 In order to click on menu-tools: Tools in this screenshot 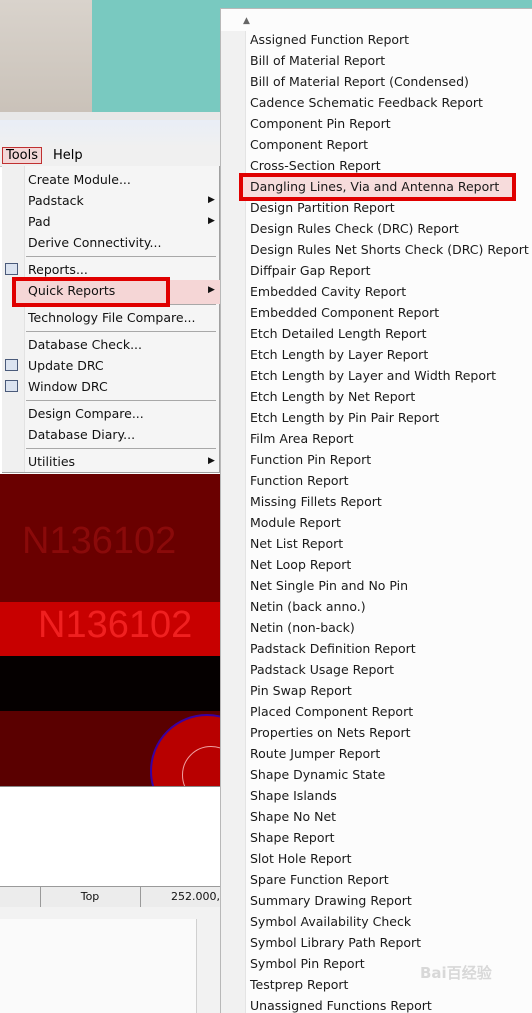, I will do `click(22, 155)`.